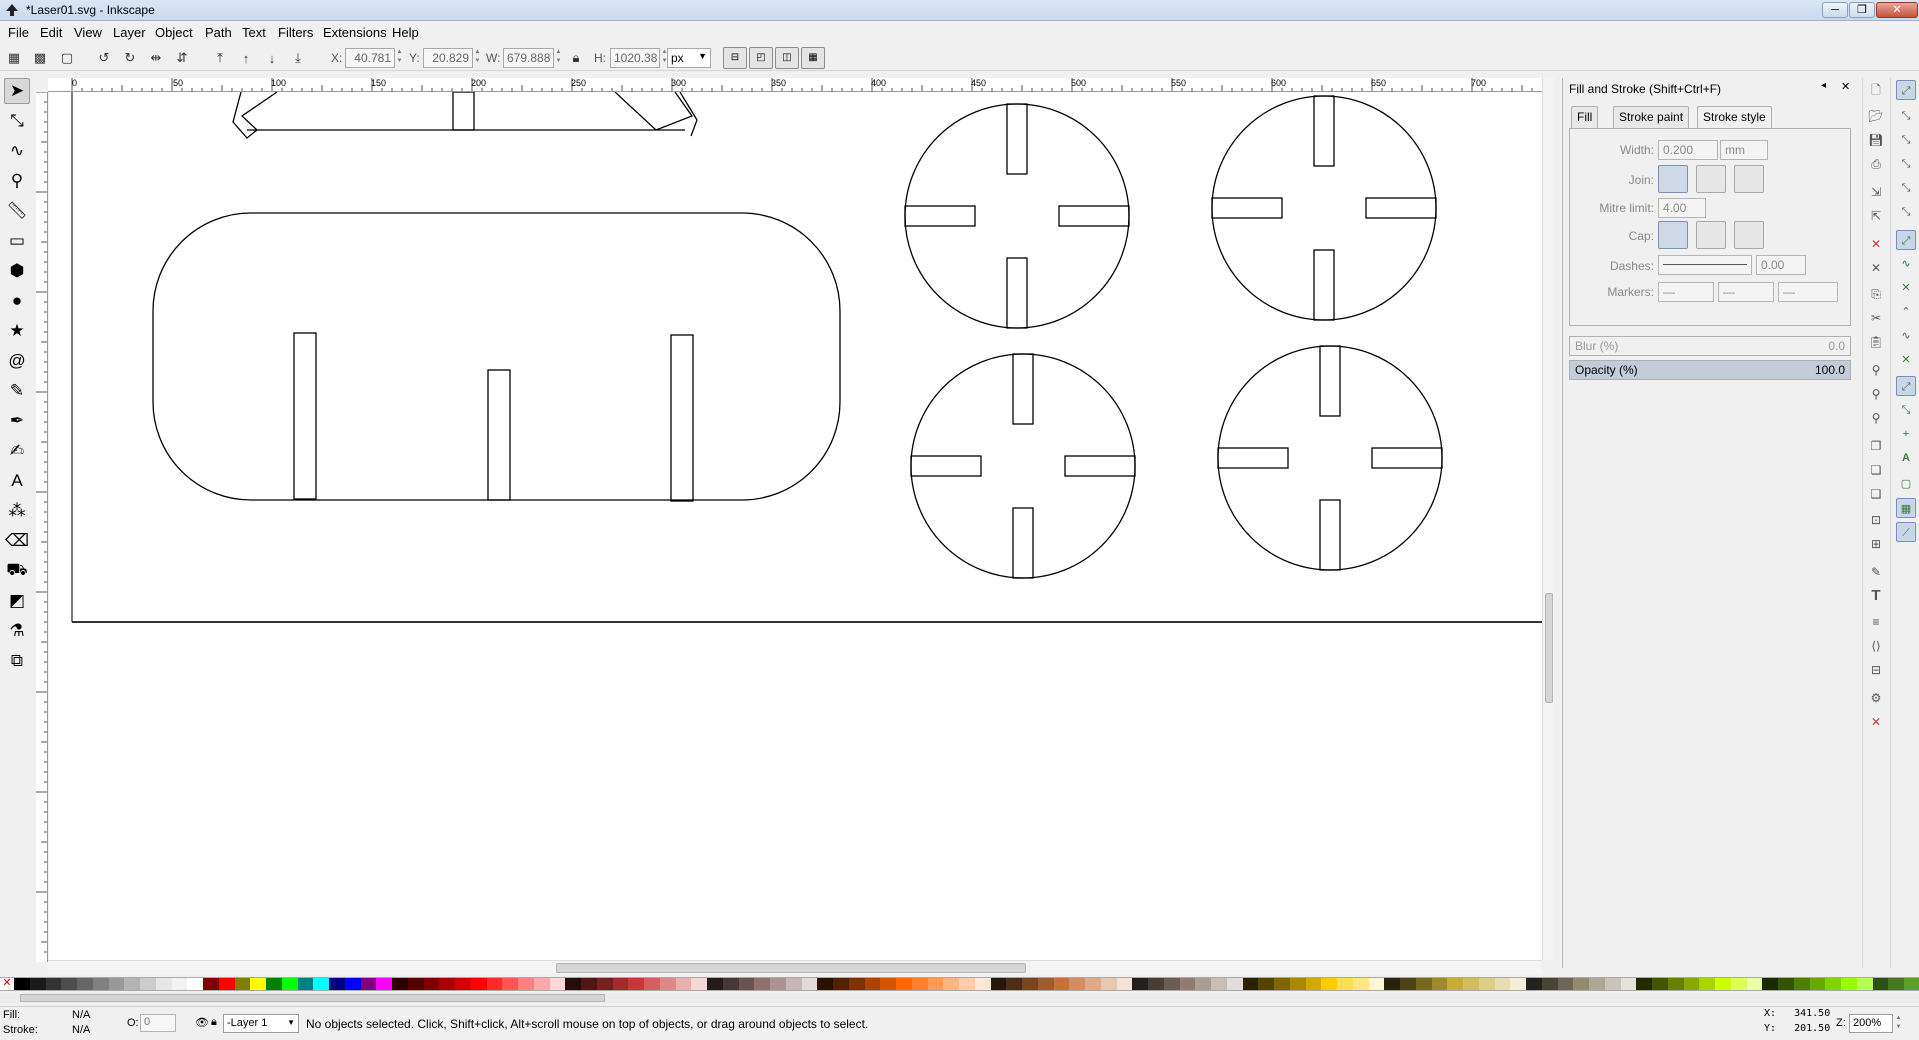 The image size is (1919, 1040). I want to click on measure-tool-icon: 📏︎, so click(17, 211).